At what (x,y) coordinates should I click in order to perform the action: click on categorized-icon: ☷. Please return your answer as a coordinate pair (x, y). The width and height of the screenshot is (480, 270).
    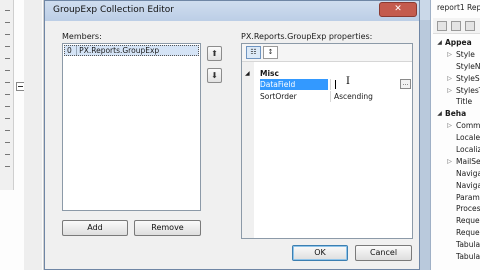
    Looking at the image, I should click on (253, 52).